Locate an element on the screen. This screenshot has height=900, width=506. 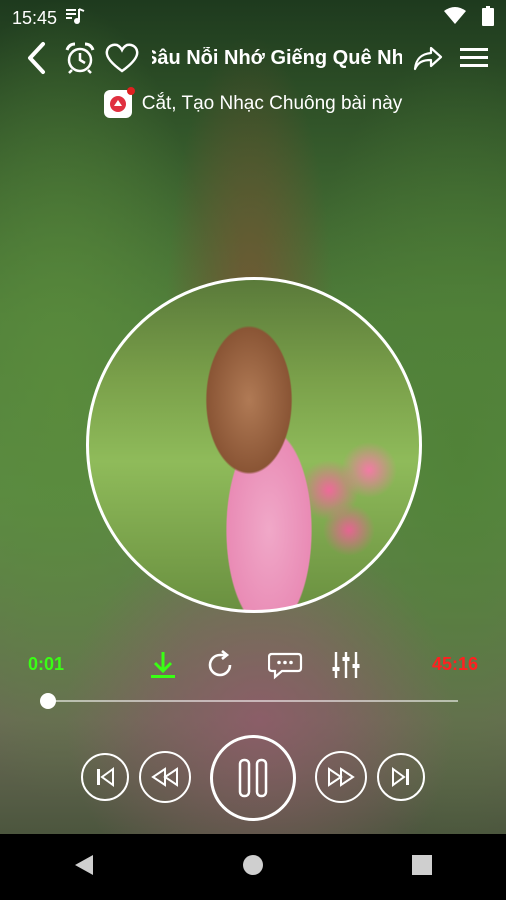
equalizer-icon is located at coordinates (346, 665).